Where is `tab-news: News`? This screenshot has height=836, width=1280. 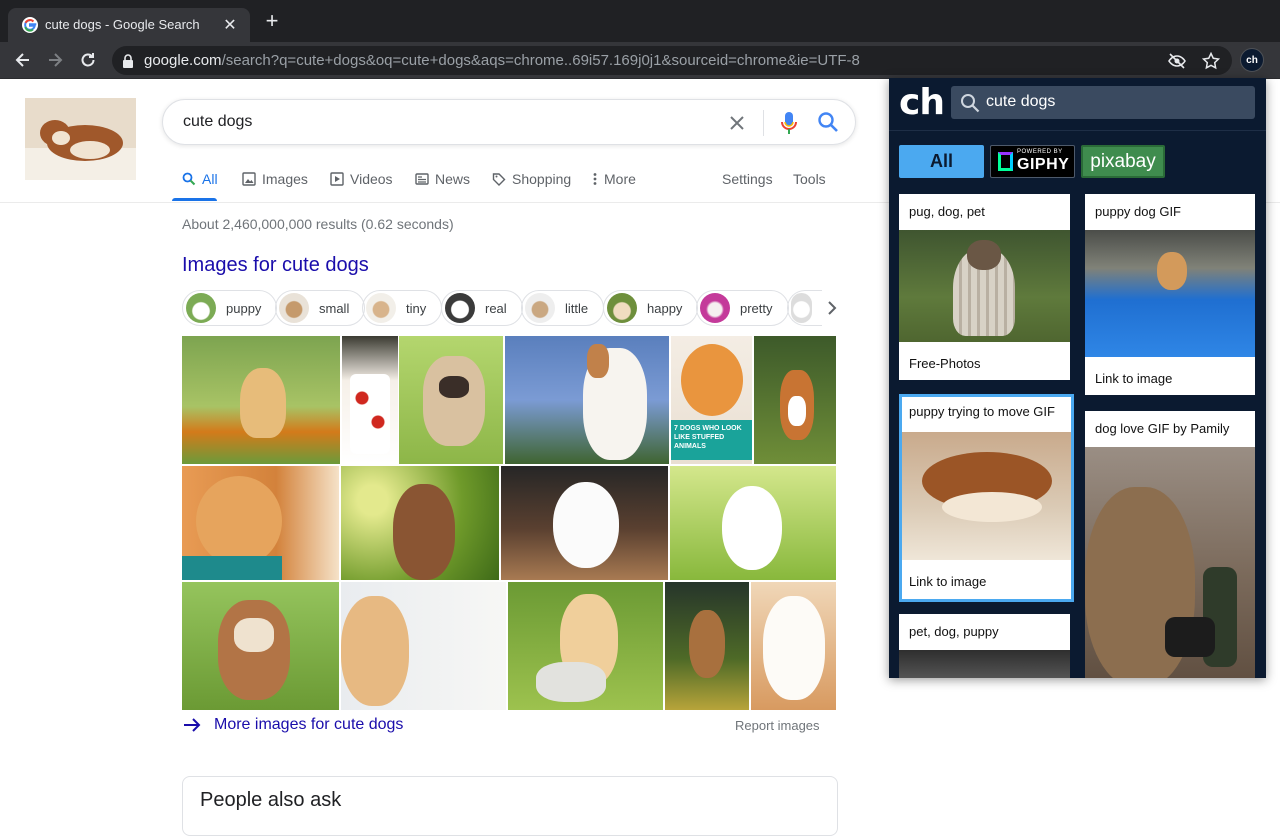 tab-news: News is located at coordinates (442, 179).